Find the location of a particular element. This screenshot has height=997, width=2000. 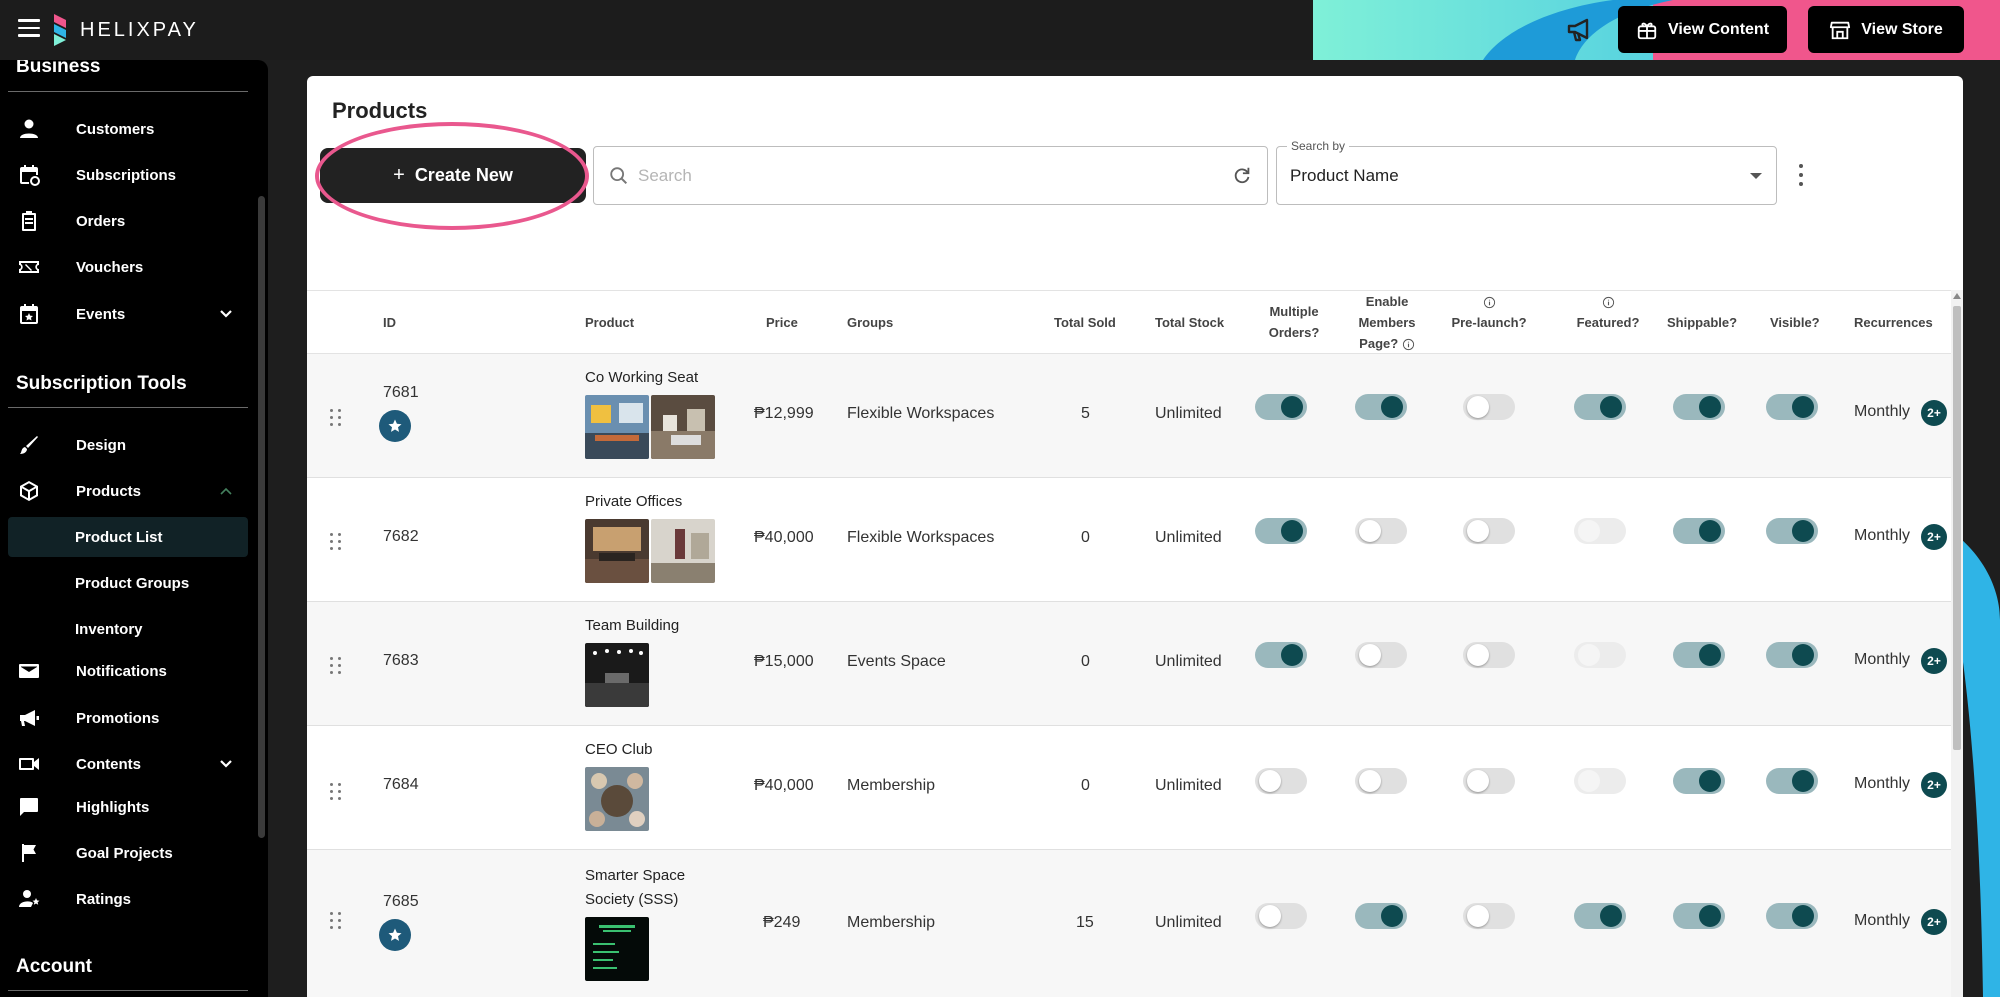

table-scrollbar is located at coordinates (1957, 643).